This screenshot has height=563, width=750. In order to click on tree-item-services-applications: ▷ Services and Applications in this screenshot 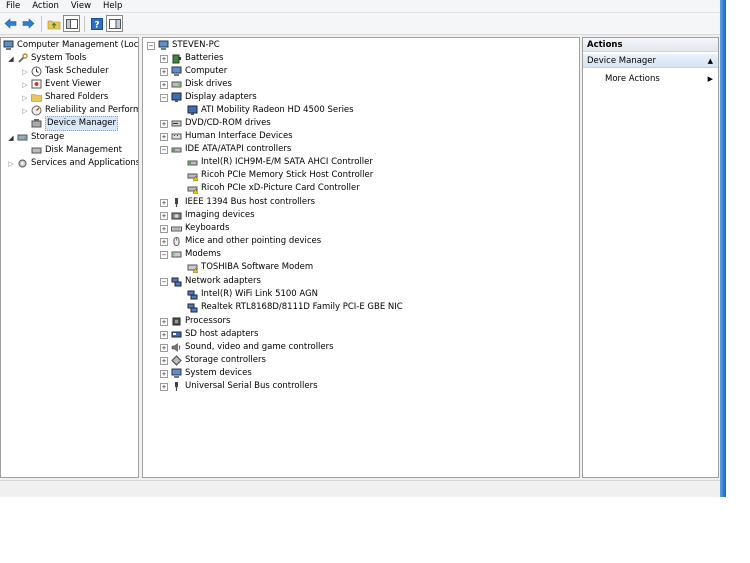, I will do `click(72, 163)`.